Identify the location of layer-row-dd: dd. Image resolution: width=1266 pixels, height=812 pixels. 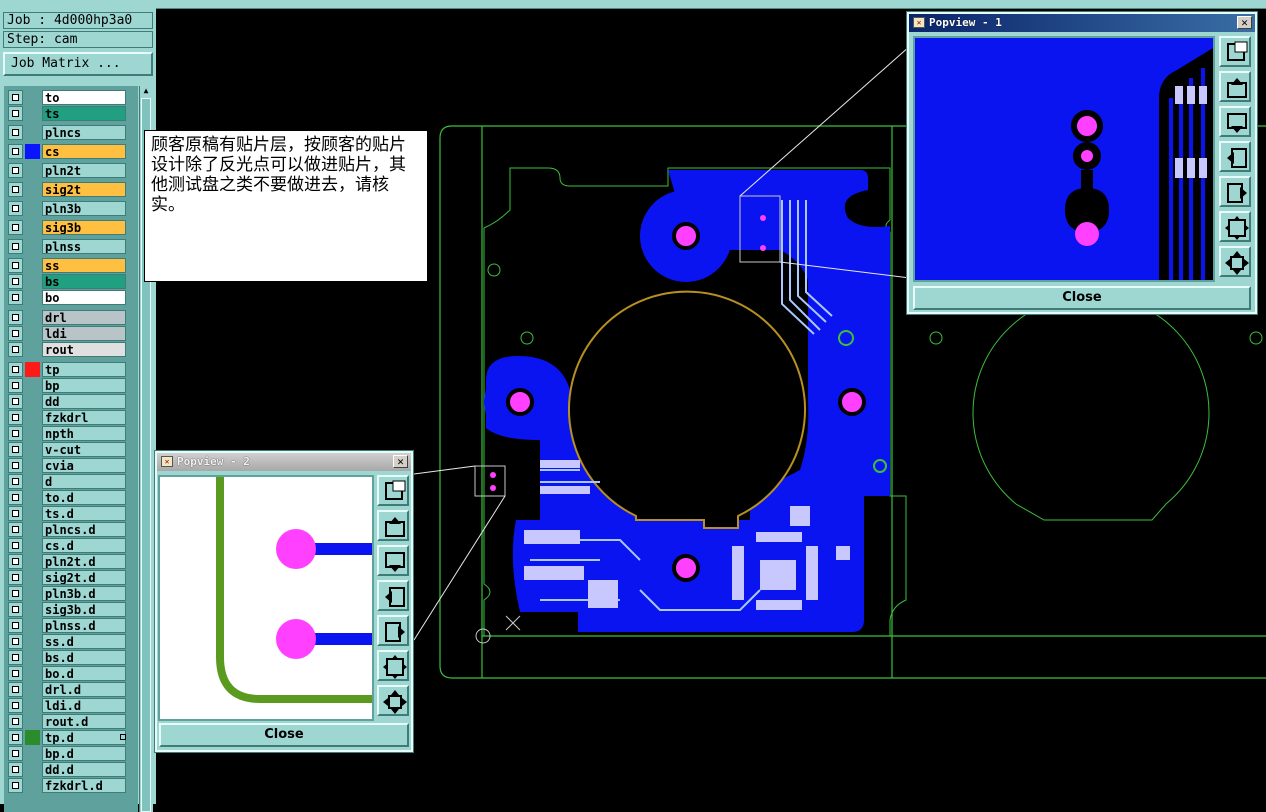
(67, 401).